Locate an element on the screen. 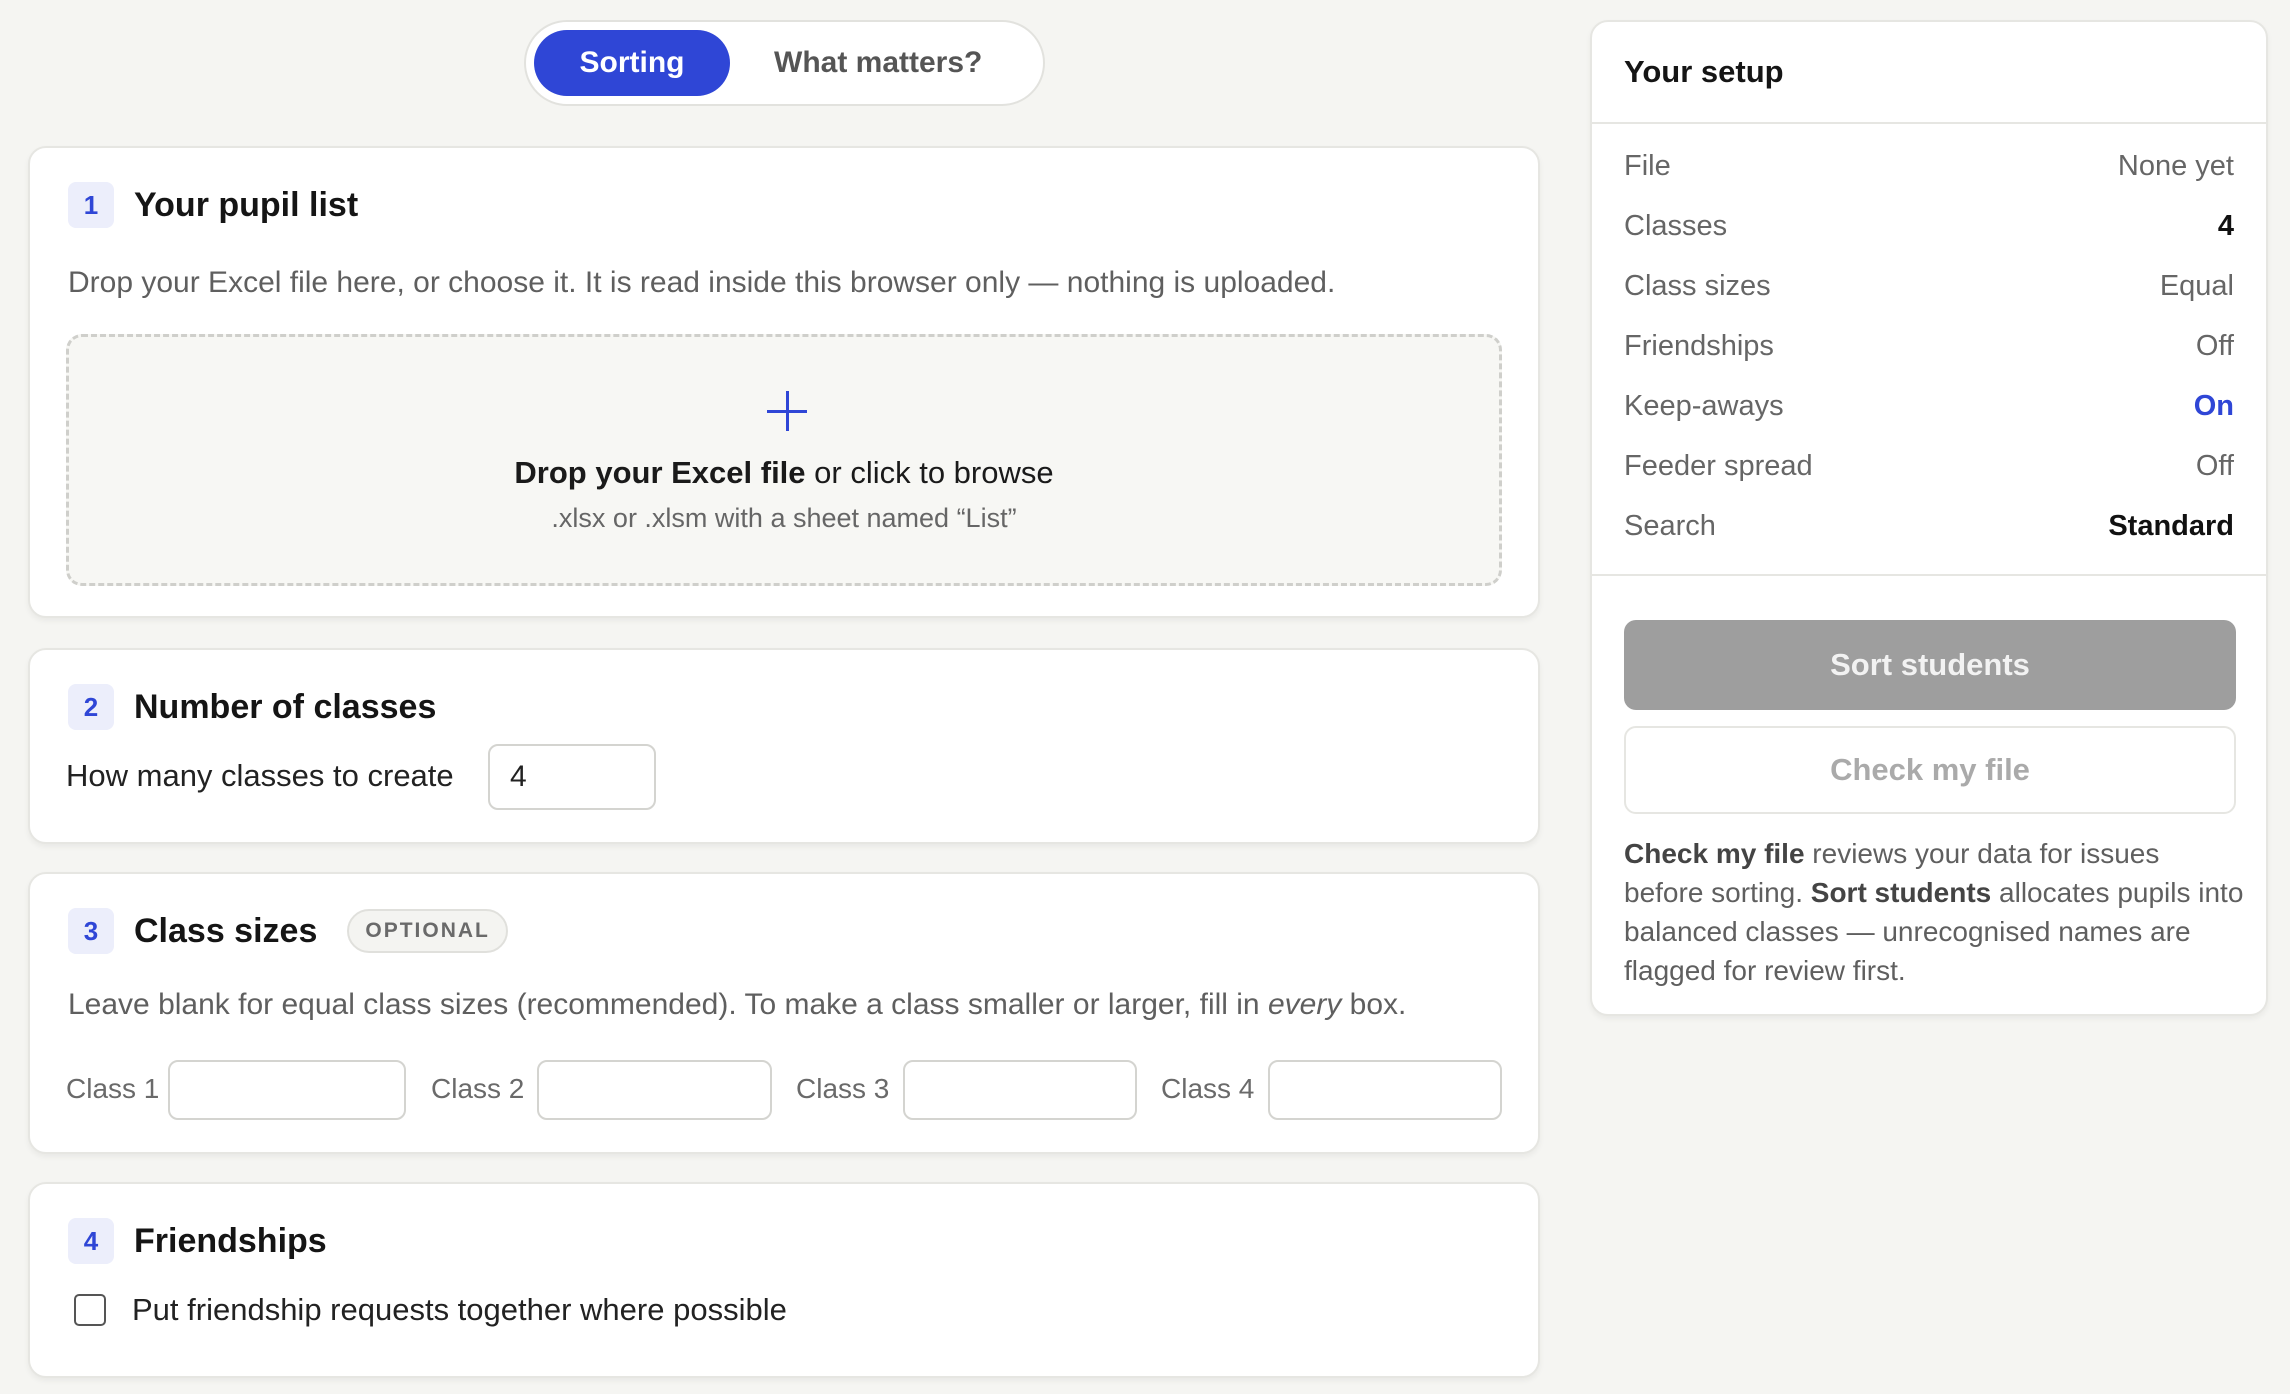 This screenshot has height=1394, width=2290. setup-value: 4 is located at coordinates (2225, 226).